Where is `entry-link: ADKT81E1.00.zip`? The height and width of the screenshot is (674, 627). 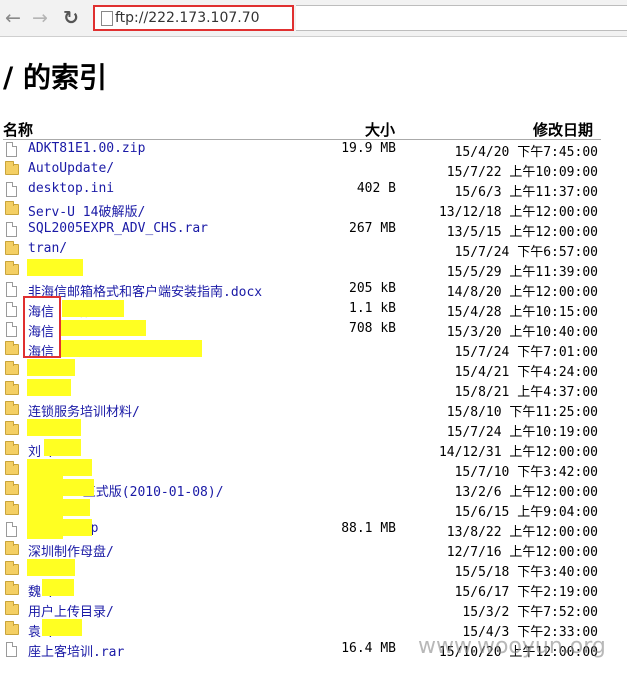 entry-link: ADKT81E1.00.zip is located at coordinates (86, 148).